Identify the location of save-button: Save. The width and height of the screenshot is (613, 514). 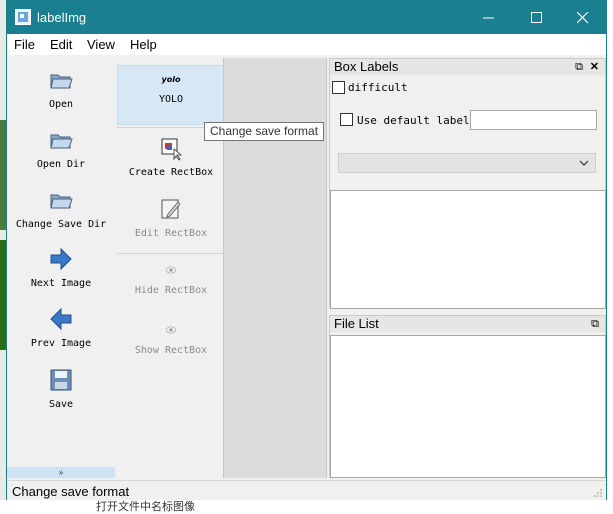
(61, 388).